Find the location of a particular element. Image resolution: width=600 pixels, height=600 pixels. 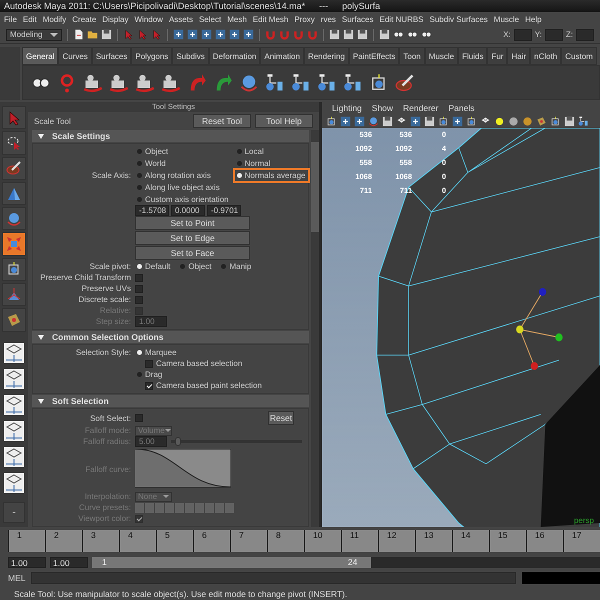

menu-item: Edit is located at coordinates (29, 19).